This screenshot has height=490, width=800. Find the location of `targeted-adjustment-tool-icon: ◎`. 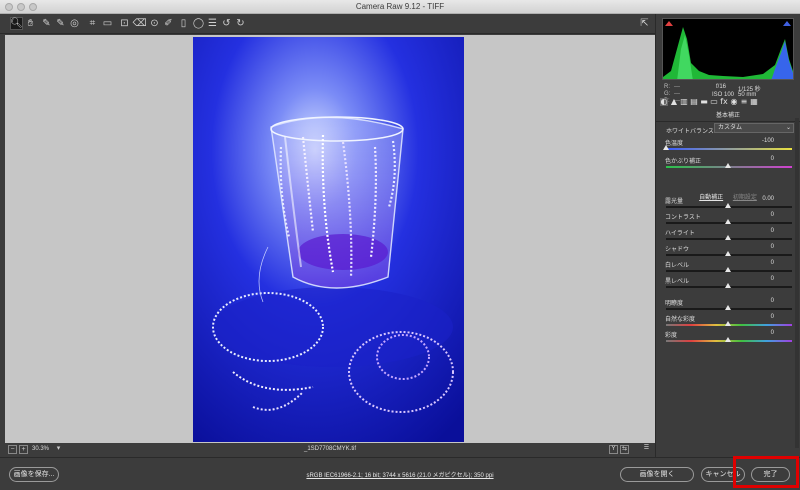

targeted-adjustment-tool-icon: ◎ is located at coordinates (74, 23).